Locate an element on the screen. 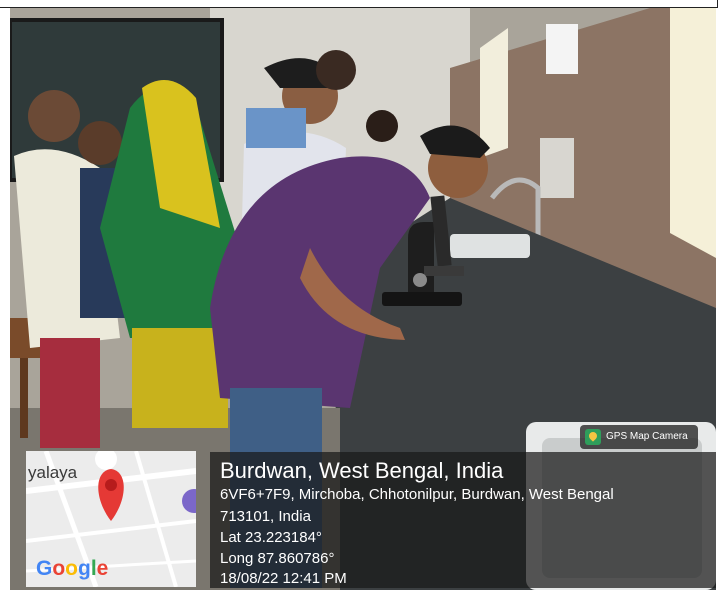 Image resolution: width=726 pixels, height=590 pixels. map-place-label: yalaya is located at coordinates (53, 472).